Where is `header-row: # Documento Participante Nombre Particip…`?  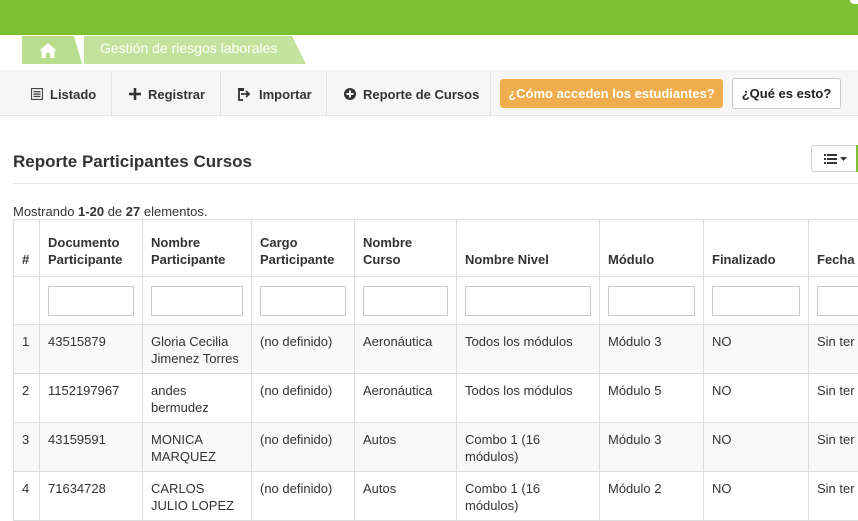
header-row: # Documento Participante Nombre Particip… is located at coordinates (436, 248).